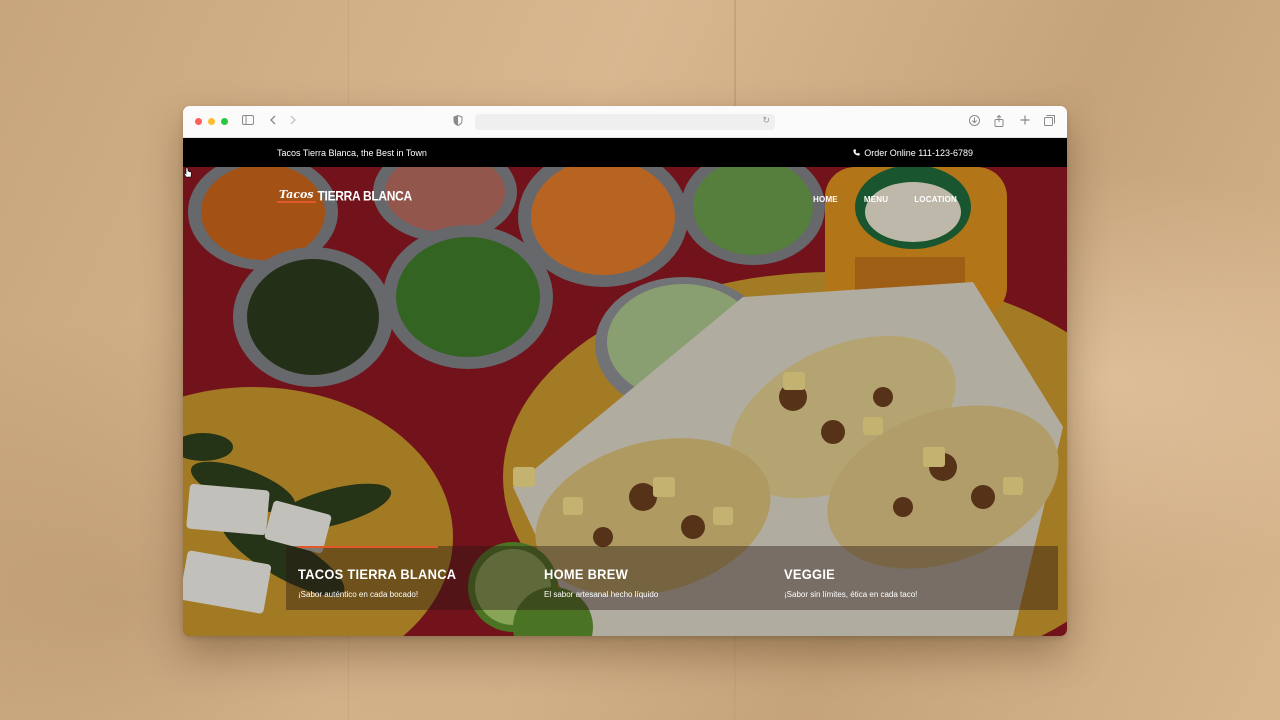 Image resolution: width=1280 pixels, height=720 pixels. Describe the element at coordinates (1025, 122) in the screenshot. I see `new-tab-icon` at that location.